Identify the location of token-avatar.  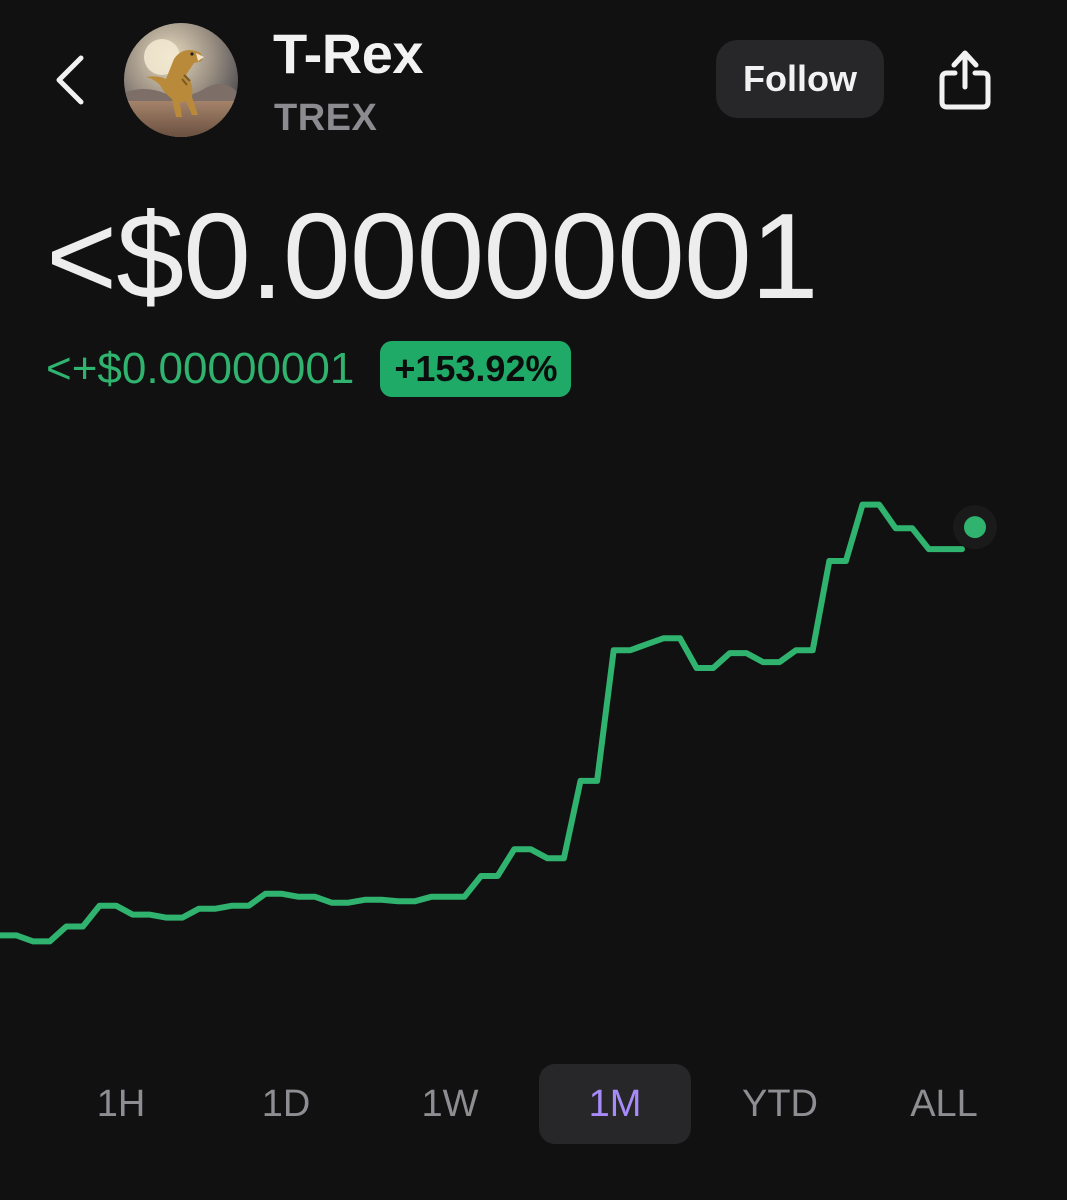
(181, 80).